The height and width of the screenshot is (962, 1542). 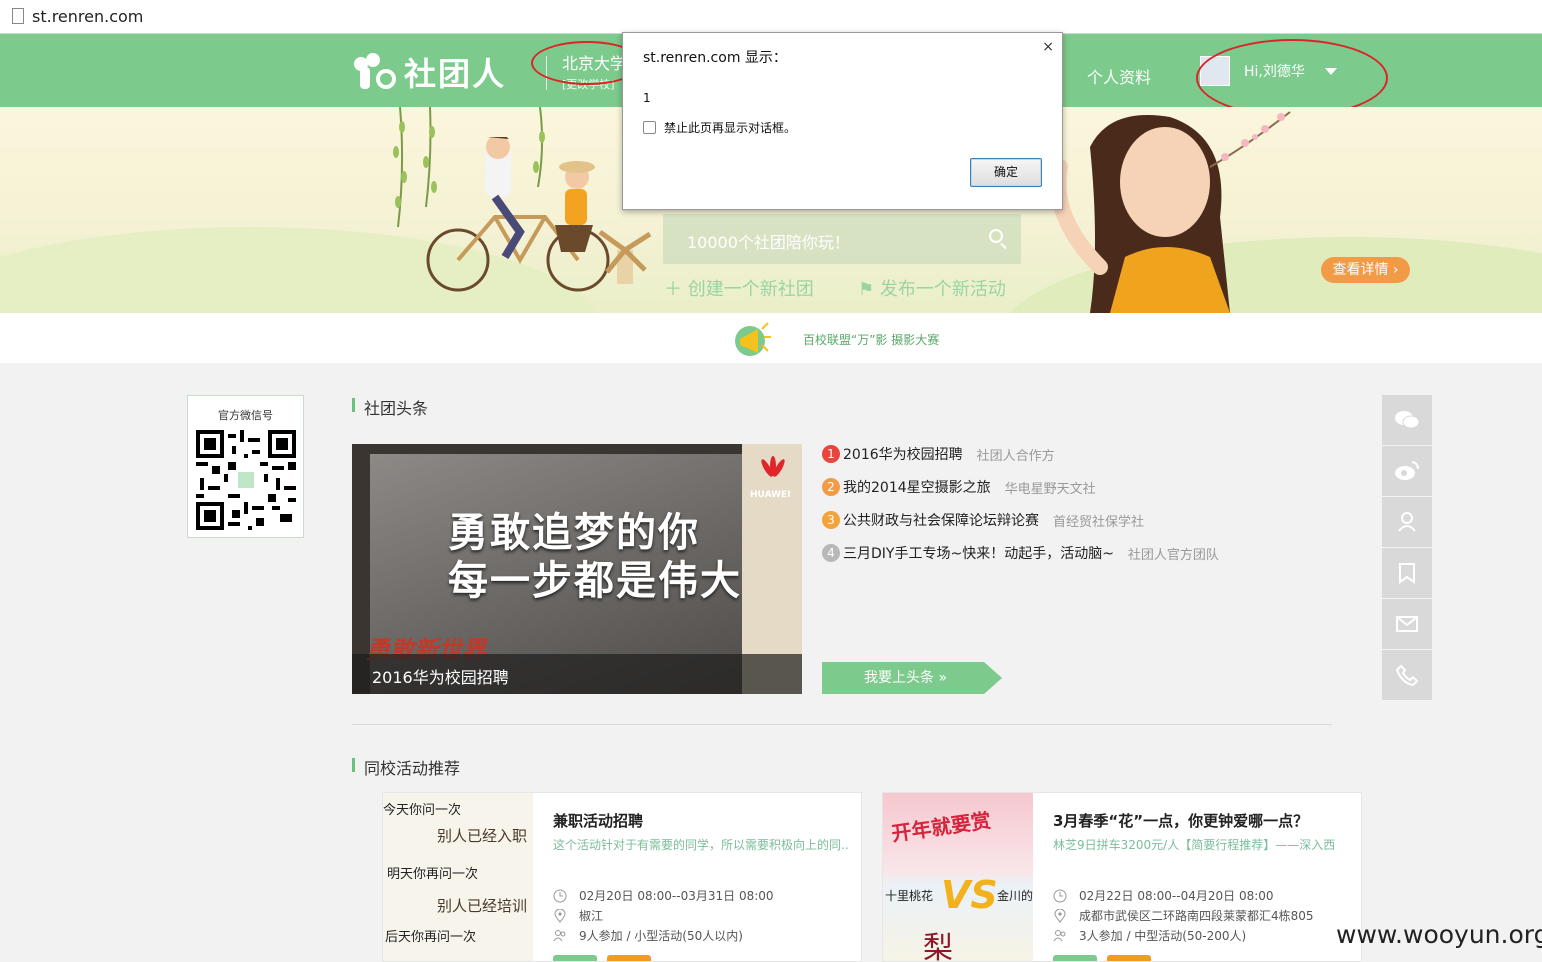 I want to click on wechat-qr-panel: 官方微信号, so click(x=245, y=466).